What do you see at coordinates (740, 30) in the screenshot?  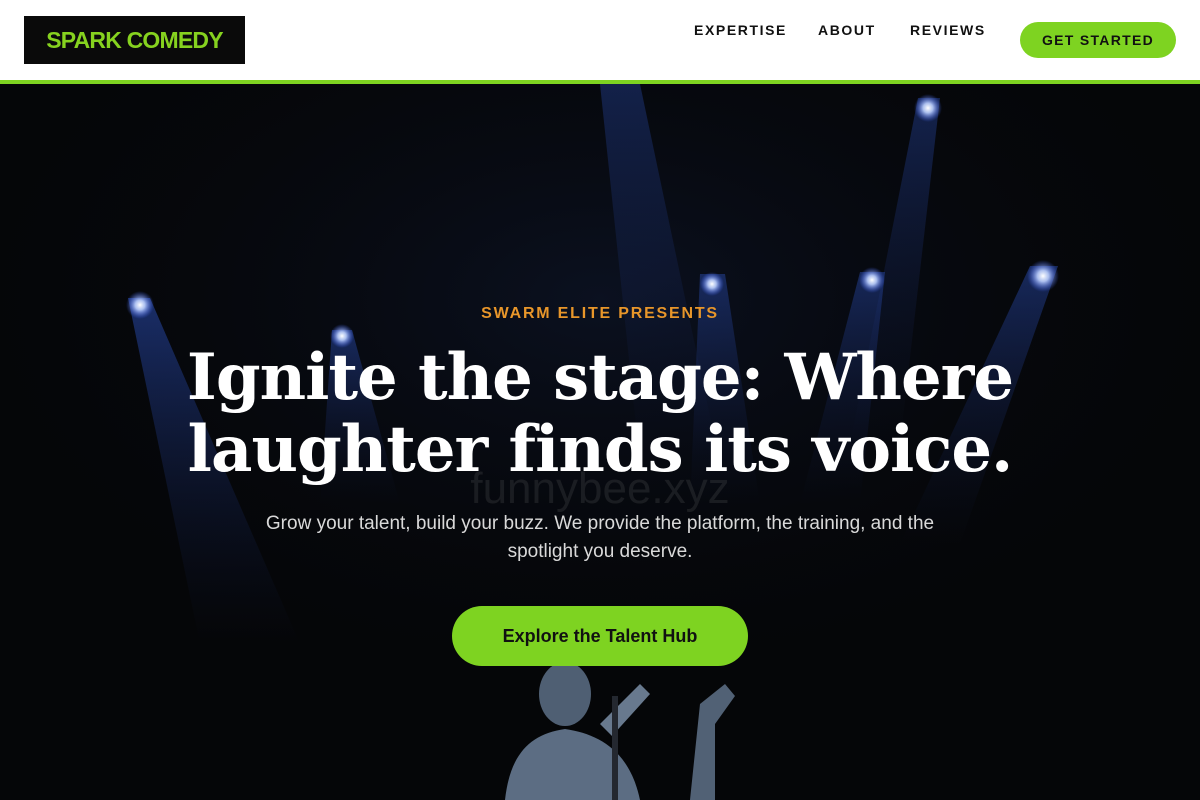 I see `nav-link-expertise: EXPERTISE` at bounding box center [740, 30].